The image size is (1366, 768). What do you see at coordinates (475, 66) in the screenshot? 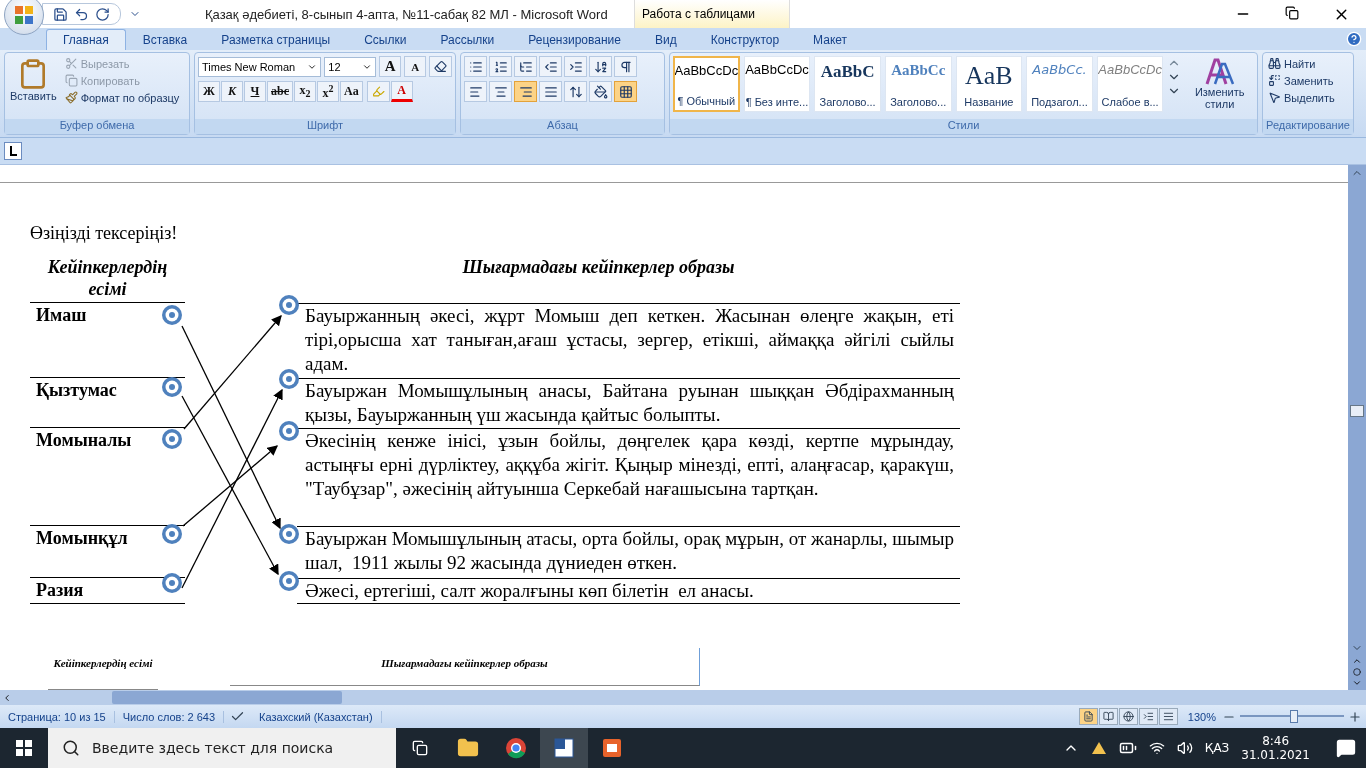
I see `bullets-button` at bounding box center [475, 66].